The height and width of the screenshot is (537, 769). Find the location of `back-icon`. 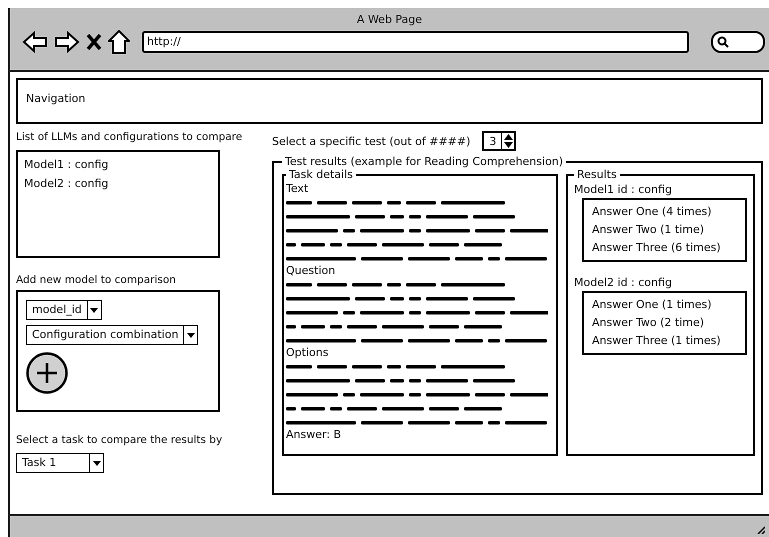

back-icon is located at coordinates (35, 42).